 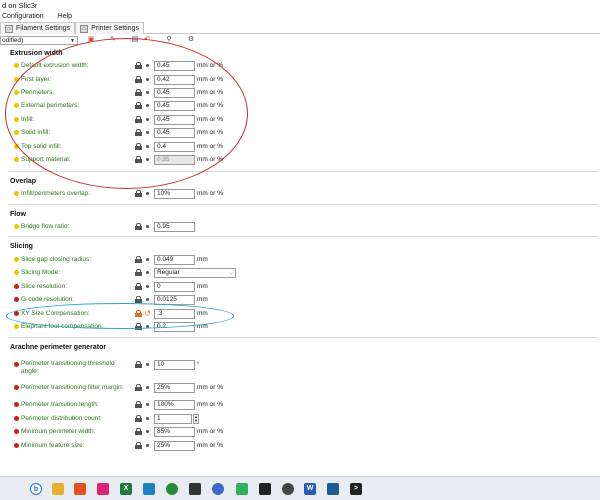 I want to click on window-title: d on Slic3r, so click(x=300, y=5).